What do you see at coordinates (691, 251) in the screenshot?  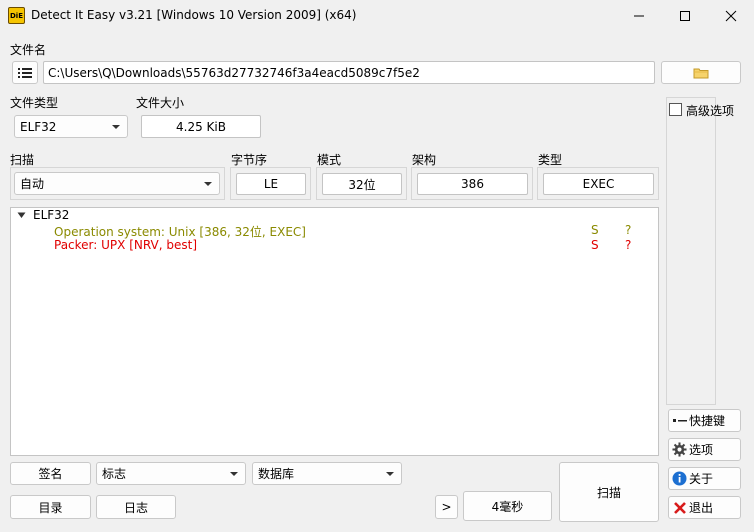 I see `advanced-panel` at bounding box center [691, 251].